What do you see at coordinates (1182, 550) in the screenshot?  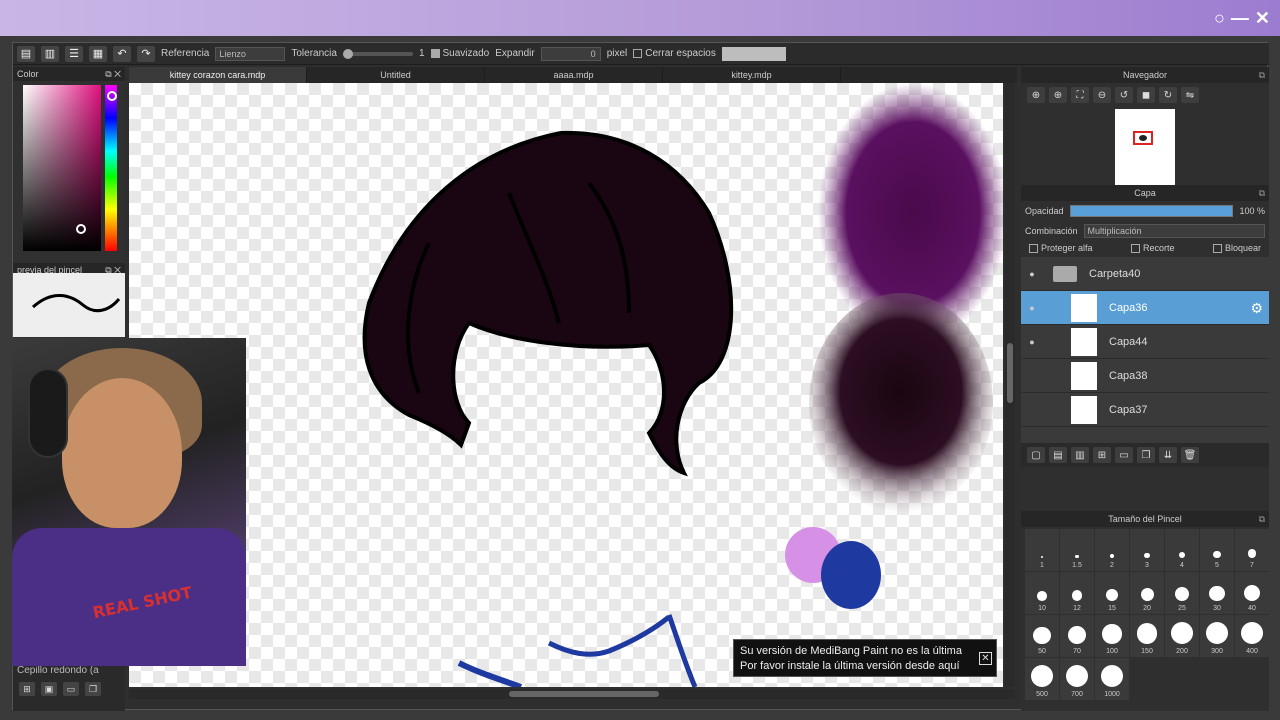 I see `brush-size-option: 4` at bounding box center [1182, 550].